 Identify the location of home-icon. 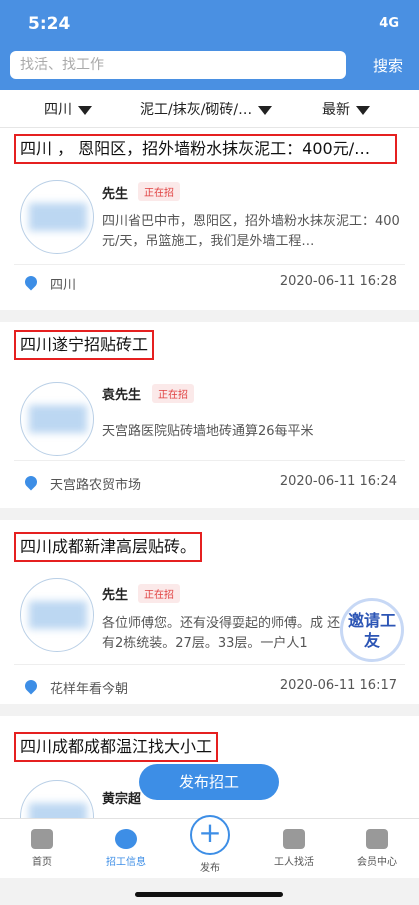
(42, 839).